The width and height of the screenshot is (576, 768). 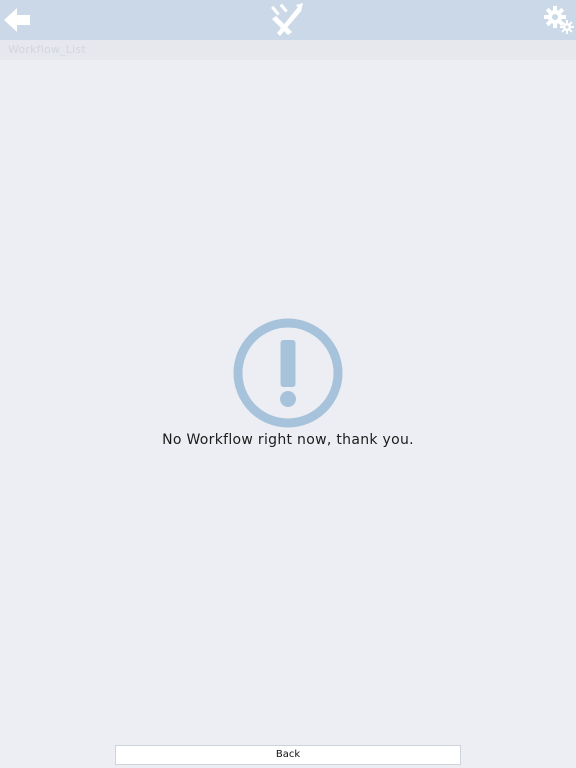 I want to click on back-button: Back, so click(x=288, y=755).